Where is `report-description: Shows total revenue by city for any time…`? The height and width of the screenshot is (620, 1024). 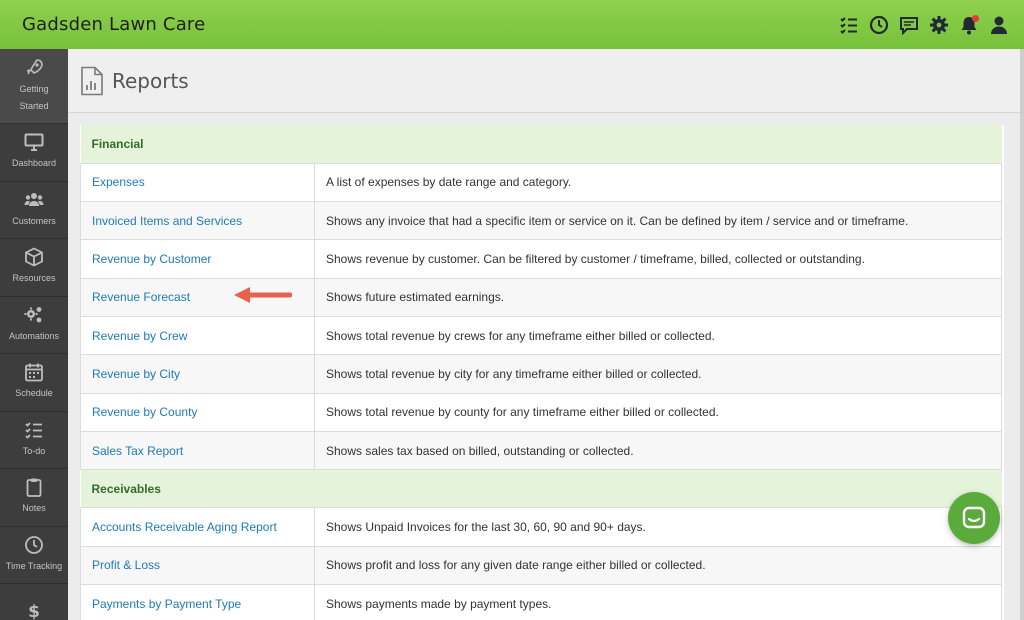 report-description: Shows total revenue by city for any time… is located at coordinates (658, 374).